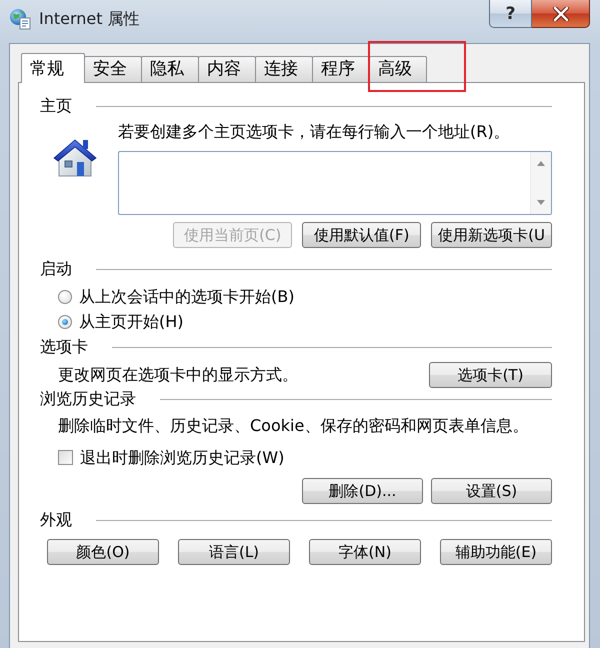  I want to click on section-heading: 启动, so click(56, 269).